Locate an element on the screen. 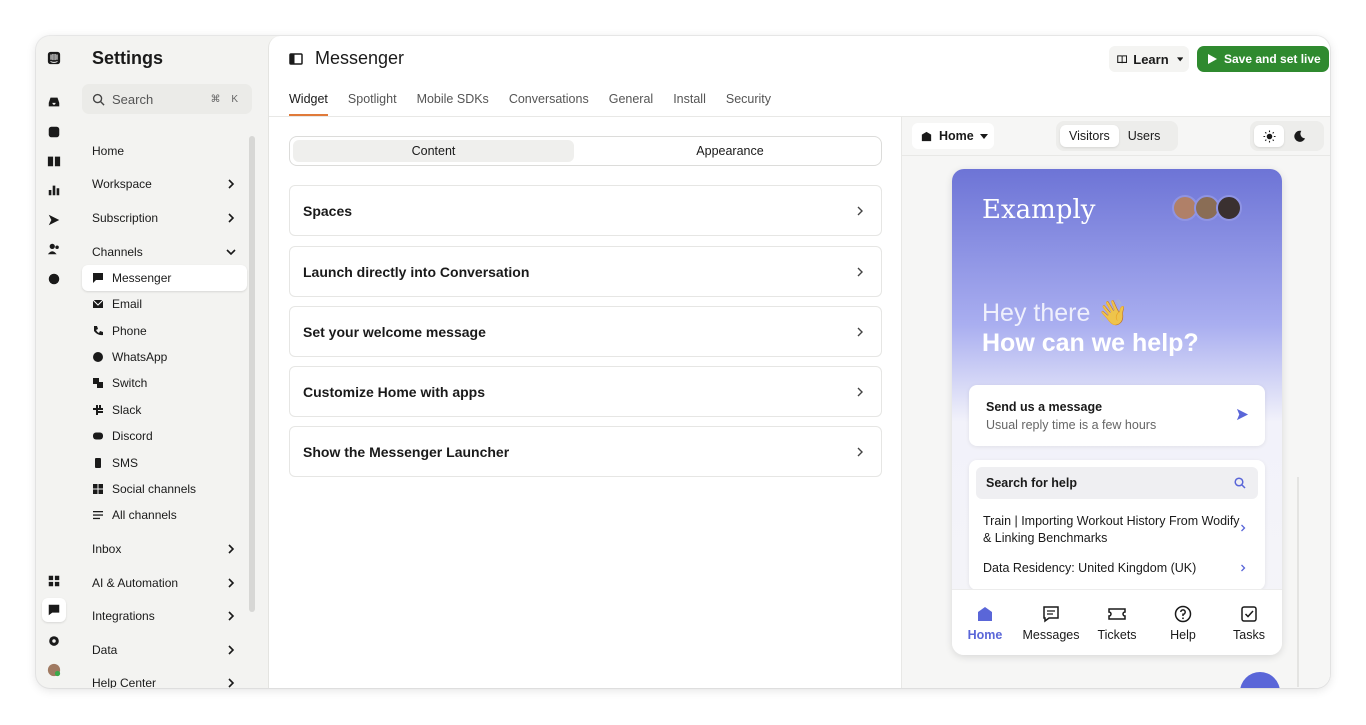 The height and width of the screenshot is (725, 1366). messenger-bottom-nav: Home Messages Tickets Help Tasks is located at coordinates (1117, 622).